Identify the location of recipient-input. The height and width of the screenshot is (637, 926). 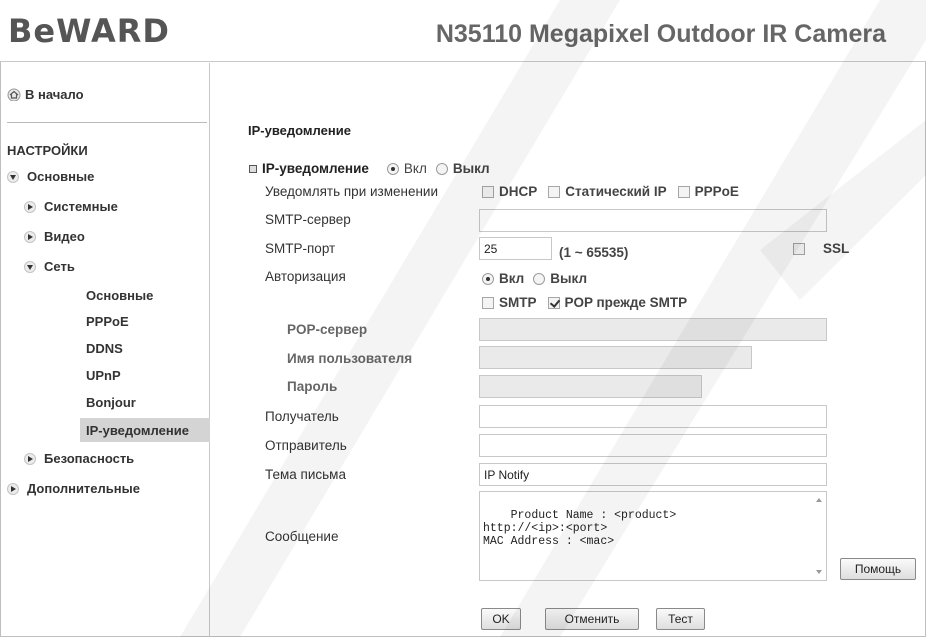
(653, 416).